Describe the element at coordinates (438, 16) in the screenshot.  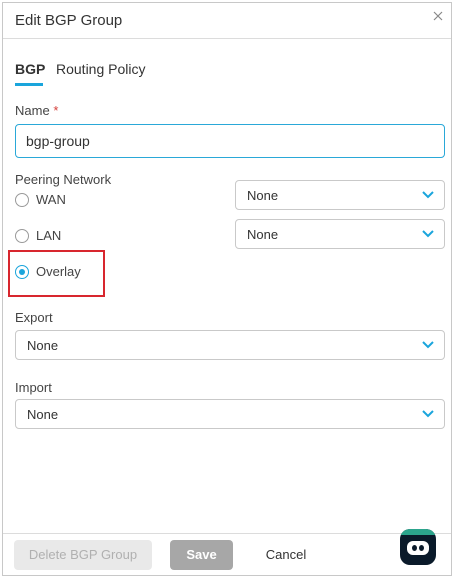
I see `close-icon` at that location.